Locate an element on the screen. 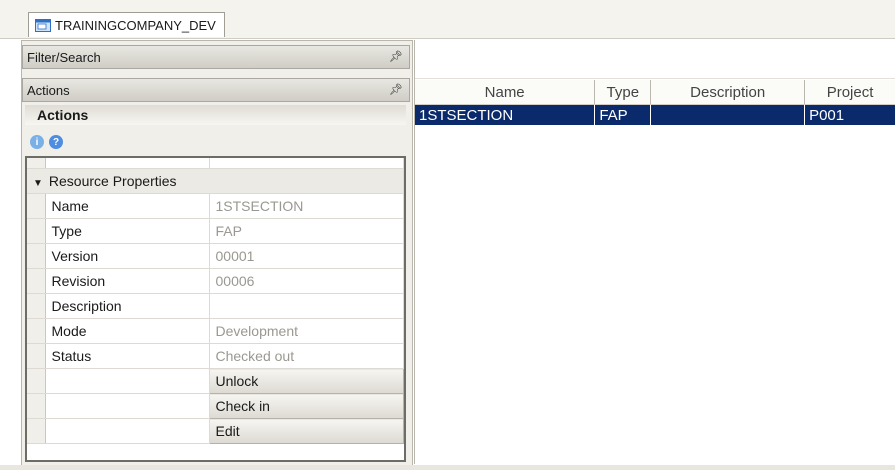 The image size is (895, 470). property-label: Description is located at coordinates (127, 306).